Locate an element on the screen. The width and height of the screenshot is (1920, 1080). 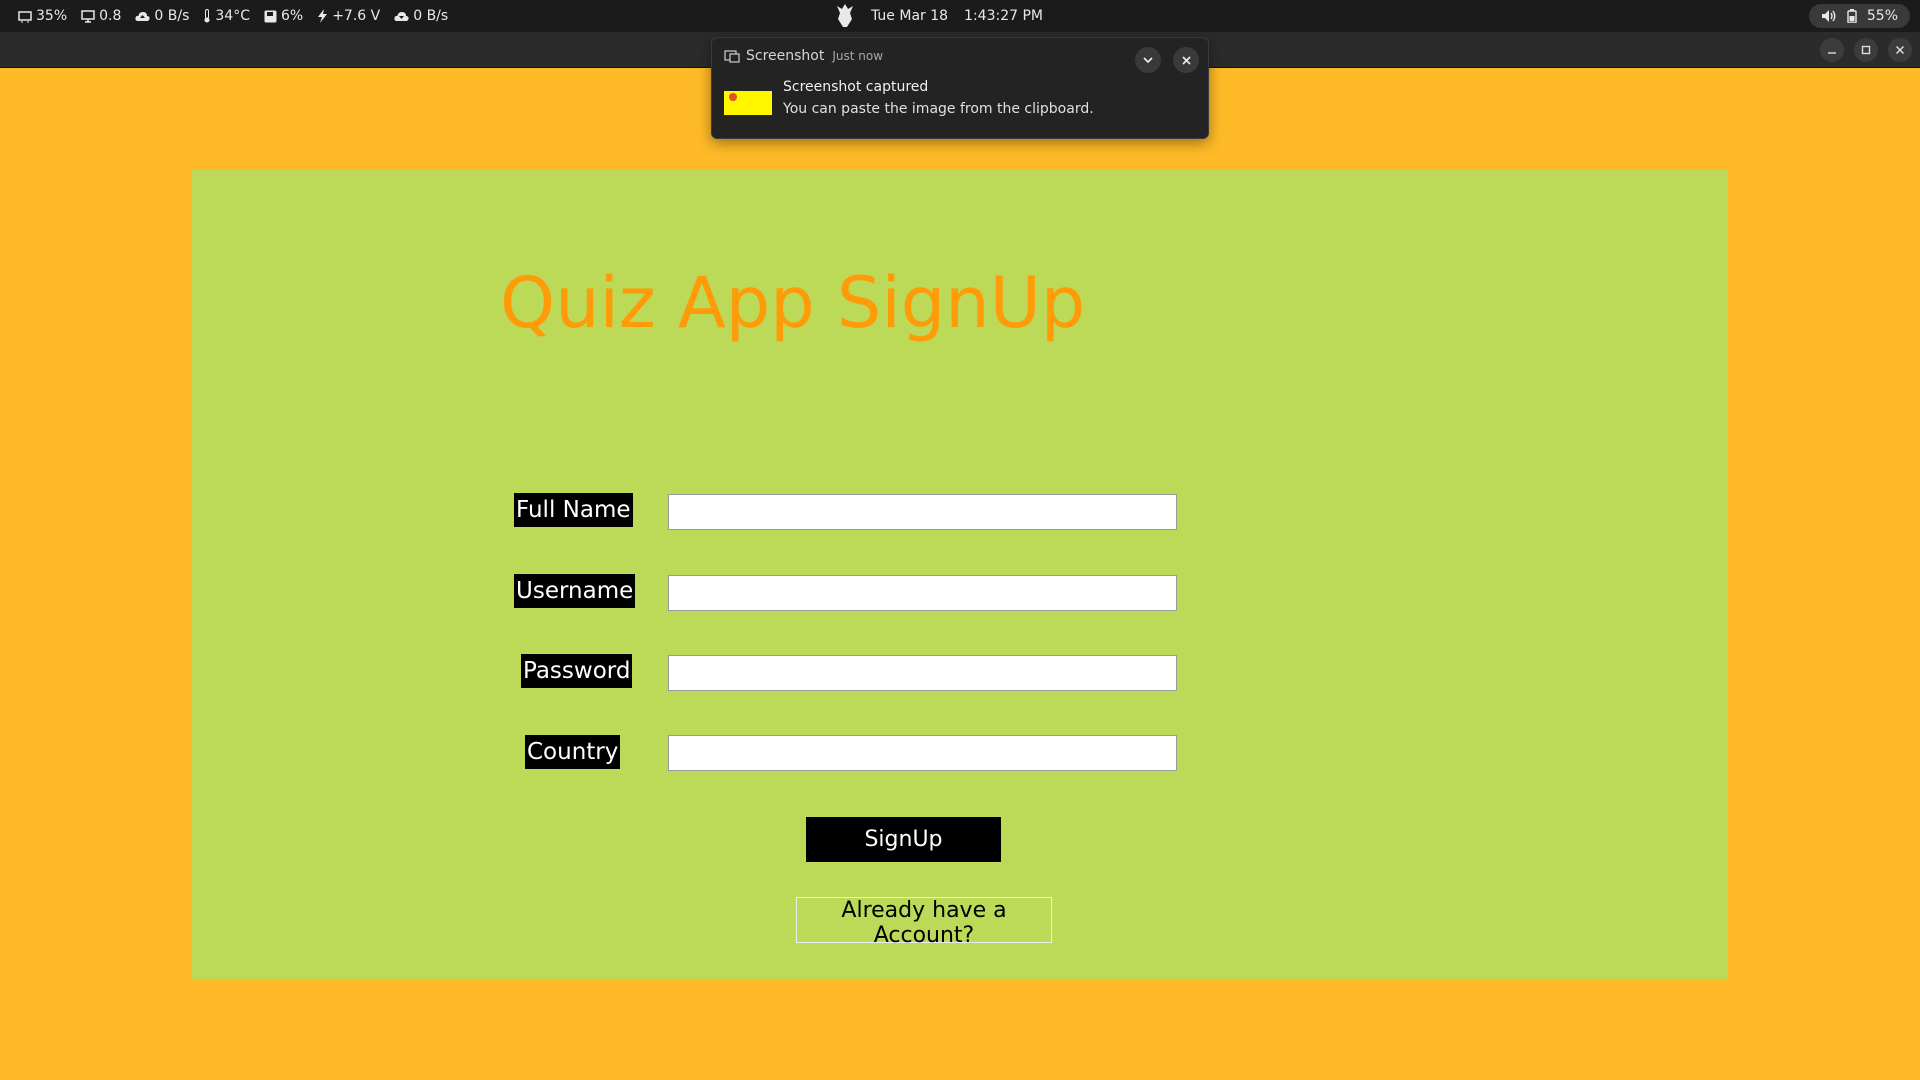
screenshot-thumbnail is located at coordinates (748, 103).